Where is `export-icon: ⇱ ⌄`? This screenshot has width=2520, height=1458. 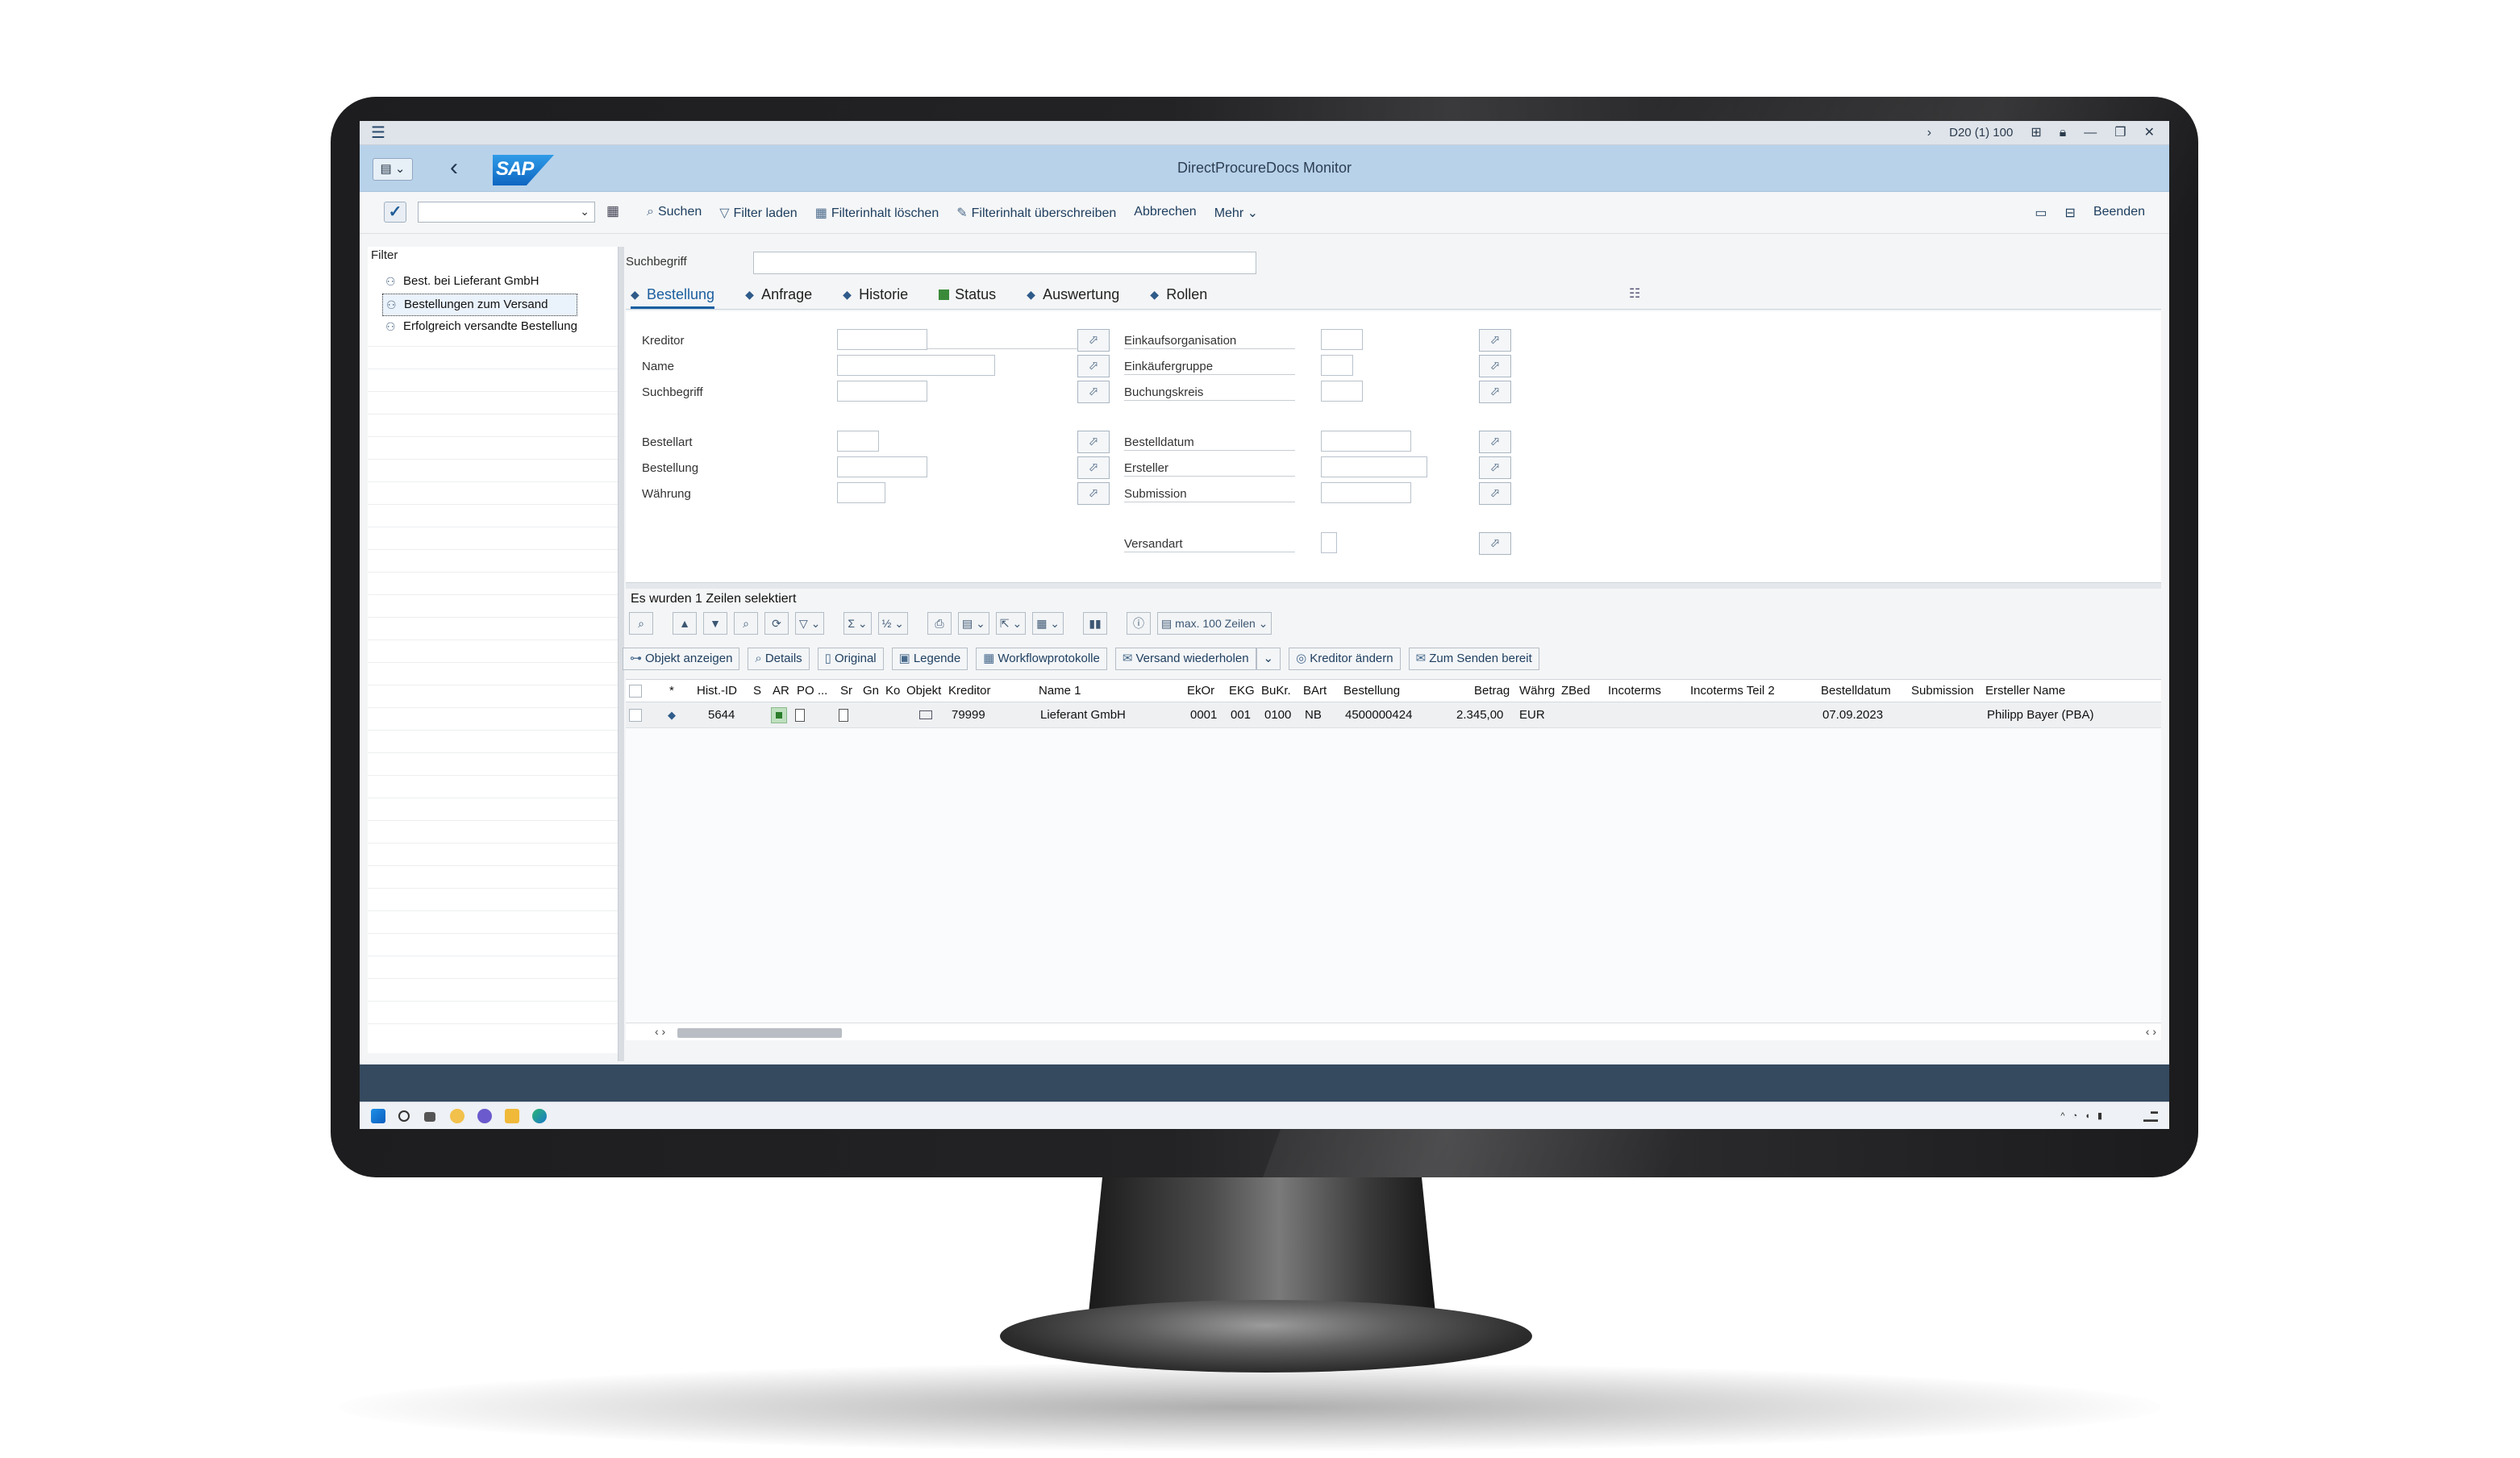 export-icon: ⇱ ⌄ is located at coordinates (1011, 623).